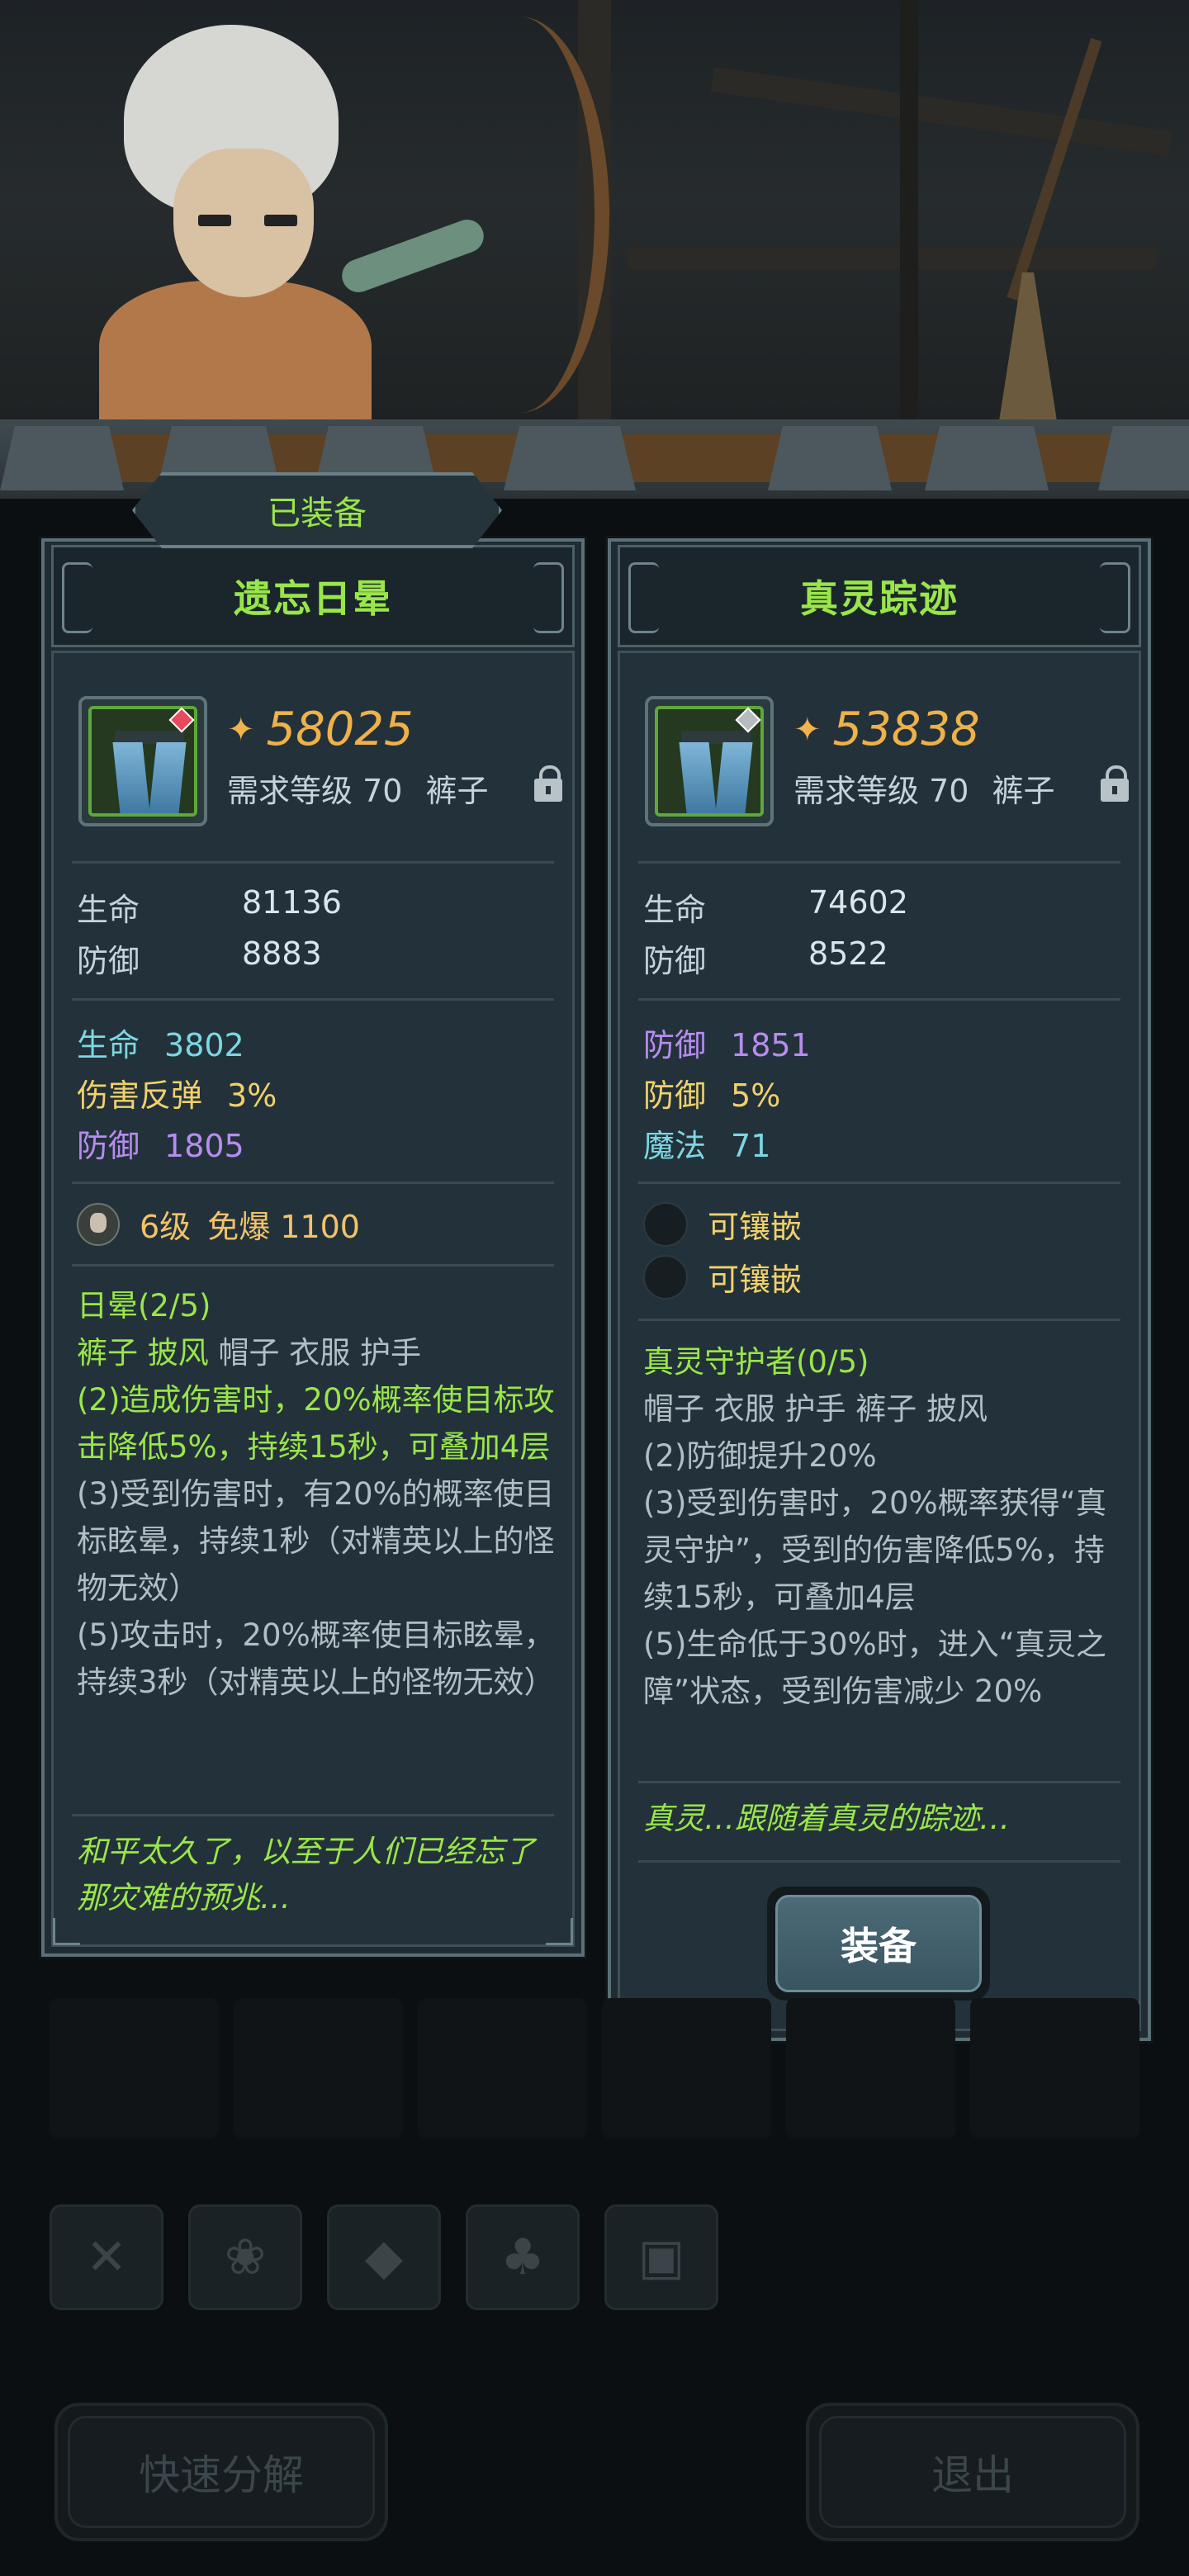 This screenshot has width=1189, height=2576. Describe the element at coordinates (317, 514) in the screenshot. I see `equipped-label: 已装备` at that location.